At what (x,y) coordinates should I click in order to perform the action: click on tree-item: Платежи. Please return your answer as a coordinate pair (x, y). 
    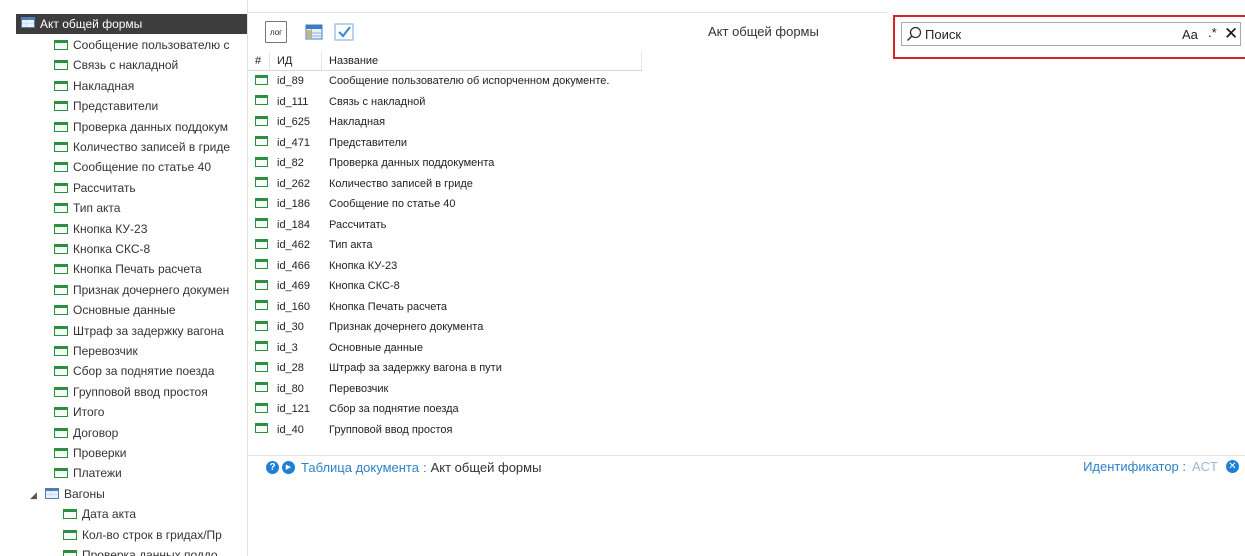
    Looking at the image, I should click on (150, 473).